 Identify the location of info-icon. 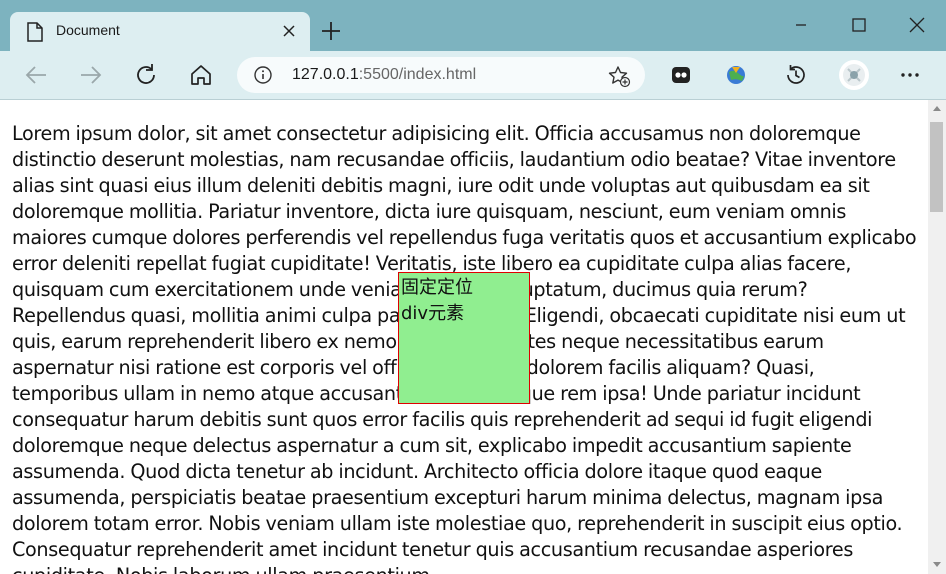
(263, 75).